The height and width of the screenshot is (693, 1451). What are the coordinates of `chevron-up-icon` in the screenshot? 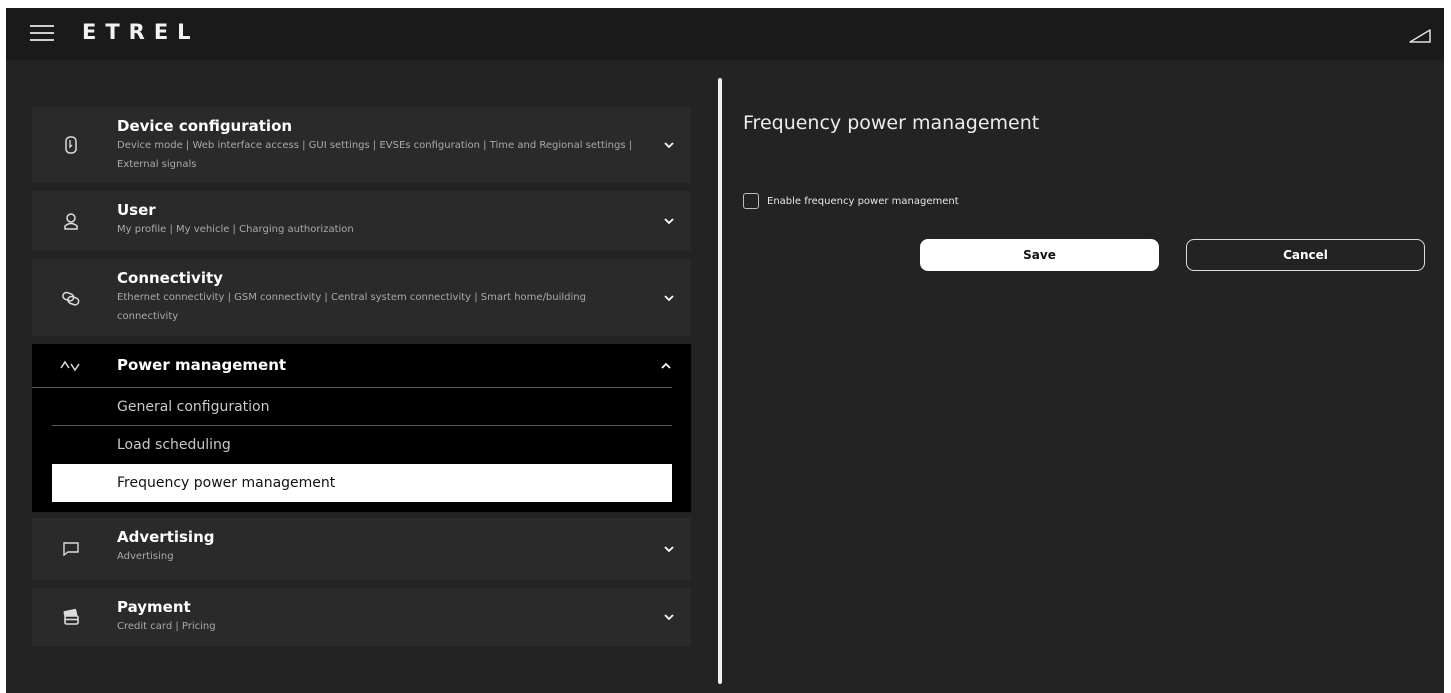 It's located at (666, 366).